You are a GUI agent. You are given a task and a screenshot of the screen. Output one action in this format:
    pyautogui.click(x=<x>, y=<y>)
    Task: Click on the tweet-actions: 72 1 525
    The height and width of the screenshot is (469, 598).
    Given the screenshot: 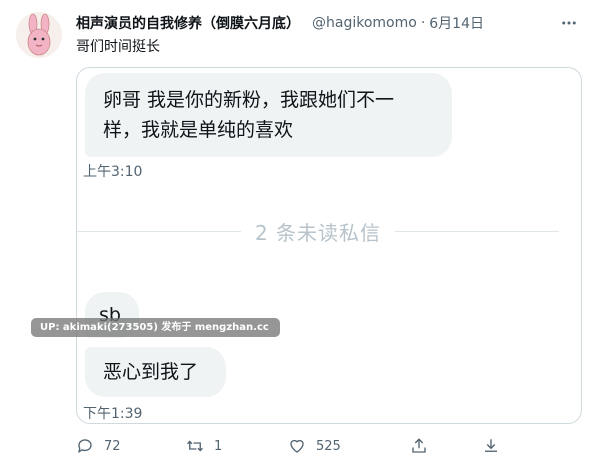 What is the action you would take?
    pyautogui.click(x=296, y=446)
    